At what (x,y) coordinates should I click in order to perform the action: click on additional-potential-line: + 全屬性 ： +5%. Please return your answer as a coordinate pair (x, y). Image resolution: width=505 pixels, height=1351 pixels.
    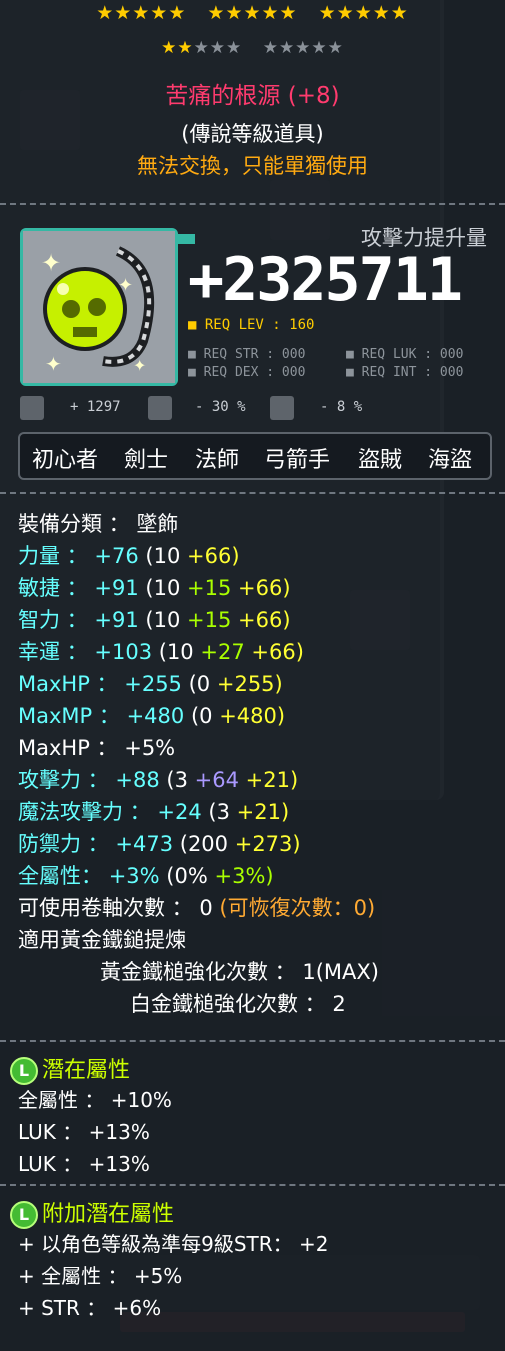
    Looking at the image, I should click on (100, 1276).